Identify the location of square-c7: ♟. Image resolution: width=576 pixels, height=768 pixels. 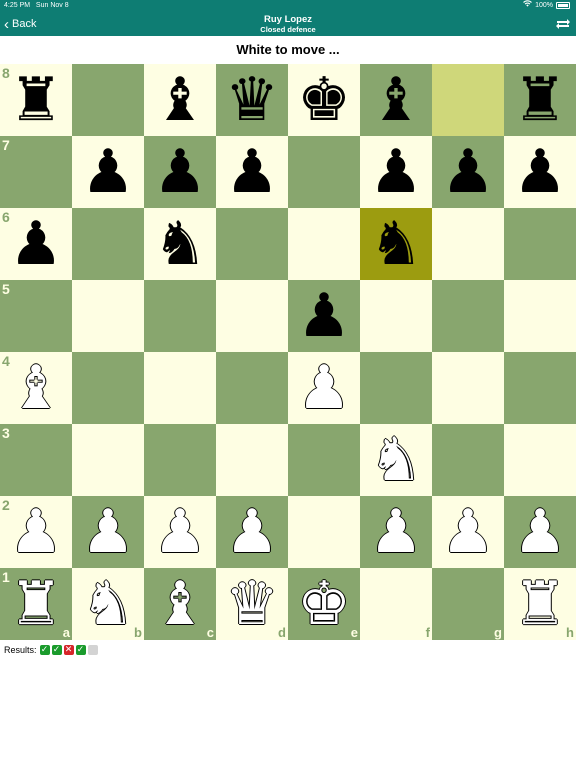
(180, 172).